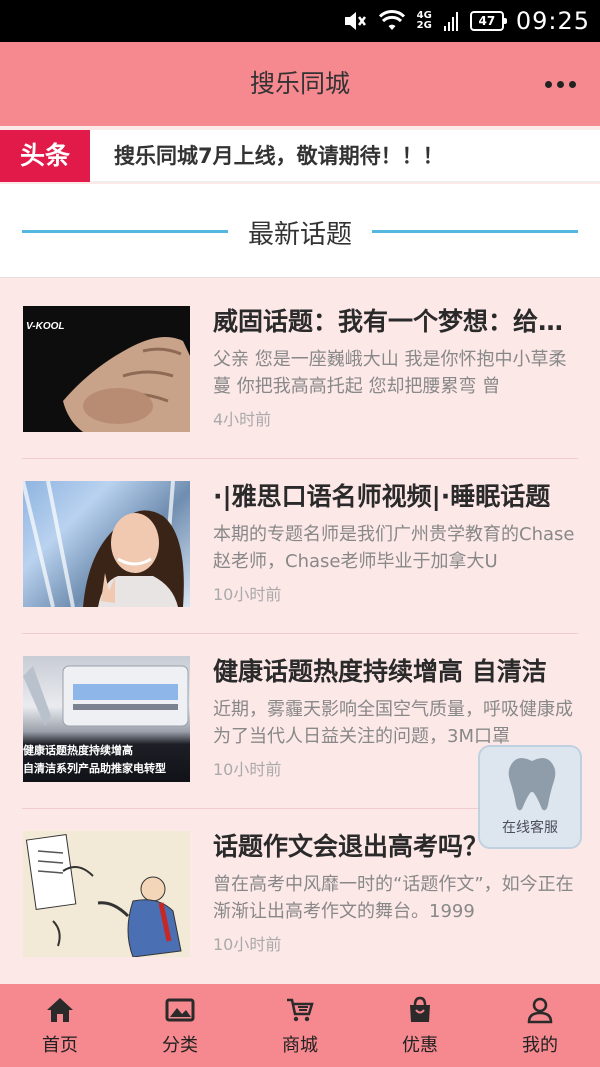 The image size is (600, 1067). What do you see at coordinates (390, 373) in the screenshot?
I see `topic-description: 父亲 您是一座巍峨大山 我是你怀抱中小草柔蔓 你把我高高托起 您却把腰累弯 曾` at bounding box center [390, 373].